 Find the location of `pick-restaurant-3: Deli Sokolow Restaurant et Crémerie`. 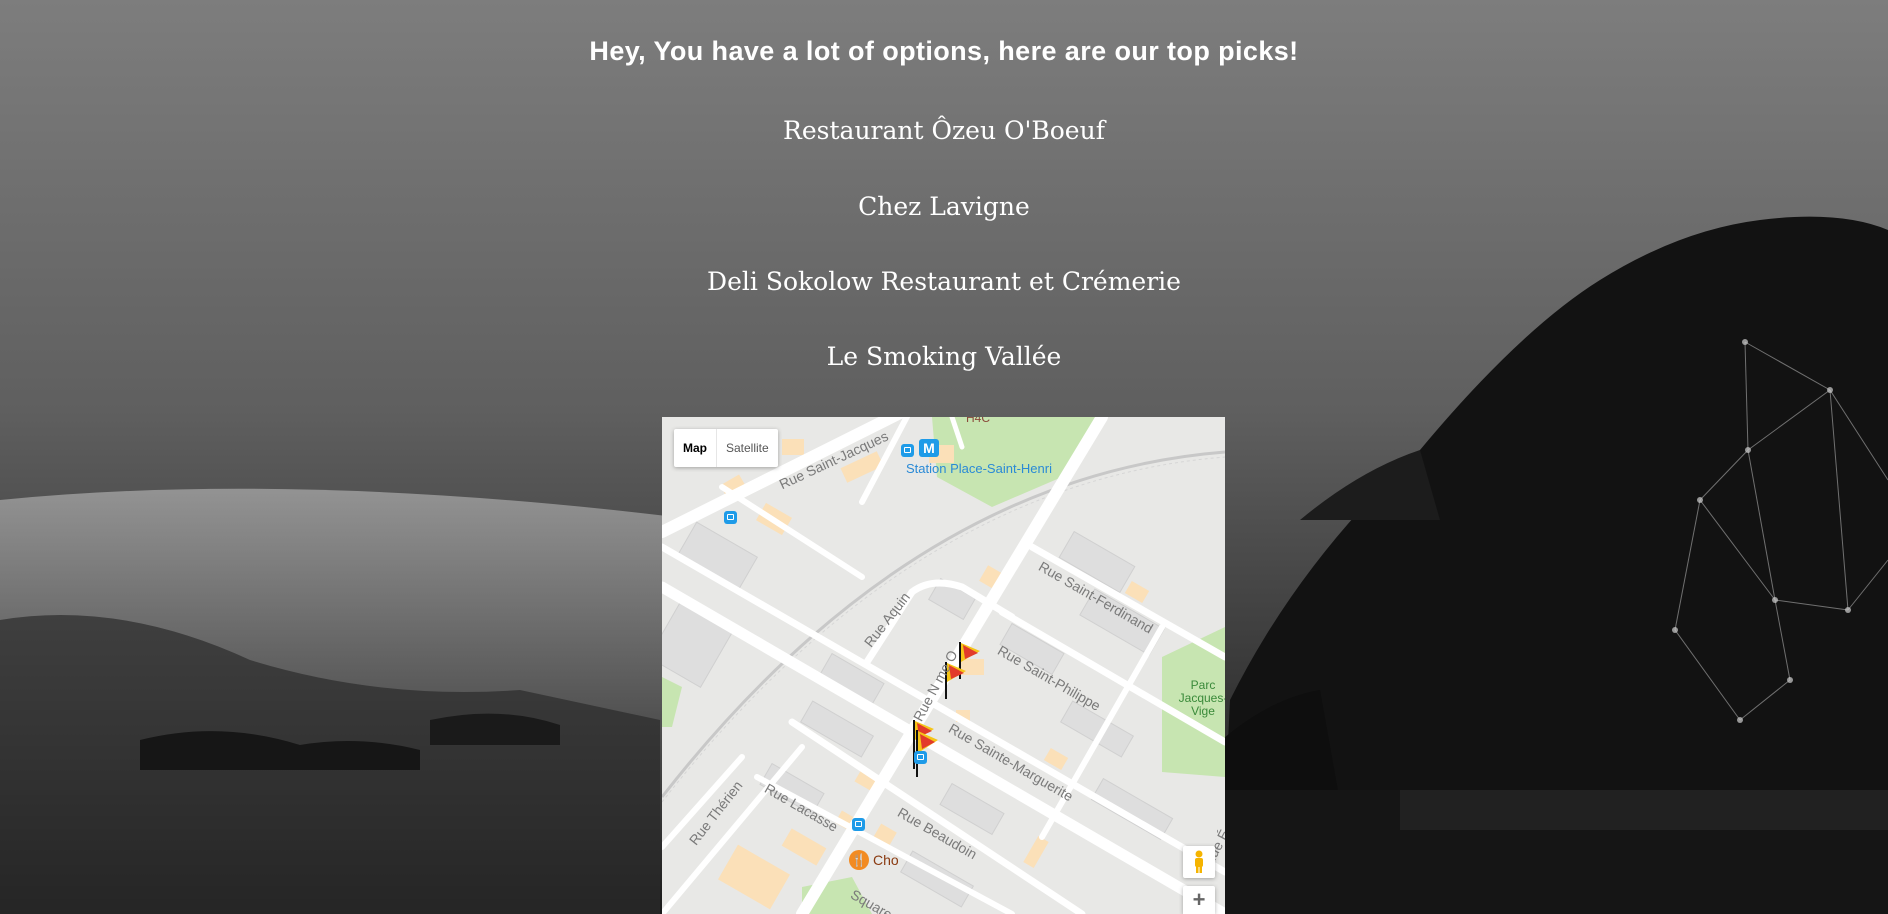

pick-restaurant-3: Deli Sokolow Restaurant et Crémerie is located at coordinates (944, 281).